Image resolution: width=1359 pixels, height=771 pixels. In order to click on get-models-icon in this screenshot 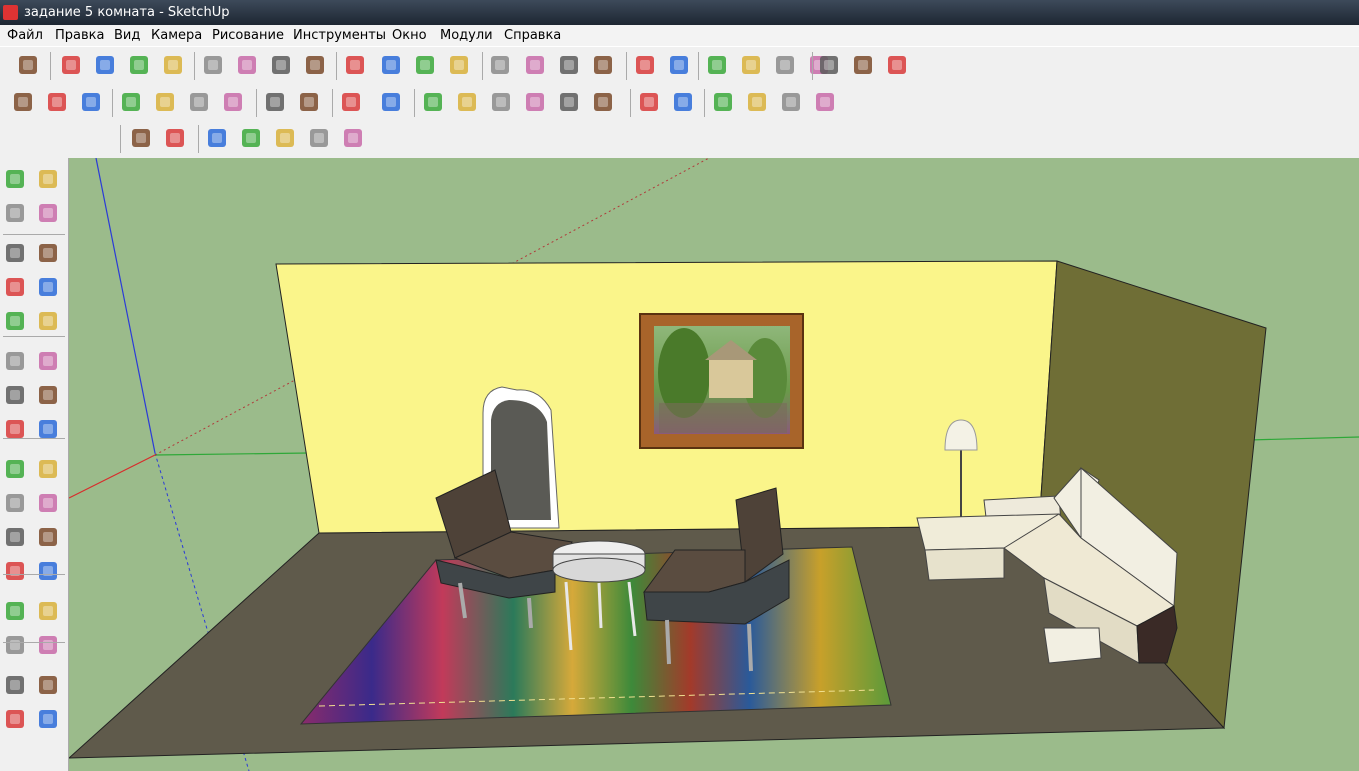, I will do `click(646, 66)`.